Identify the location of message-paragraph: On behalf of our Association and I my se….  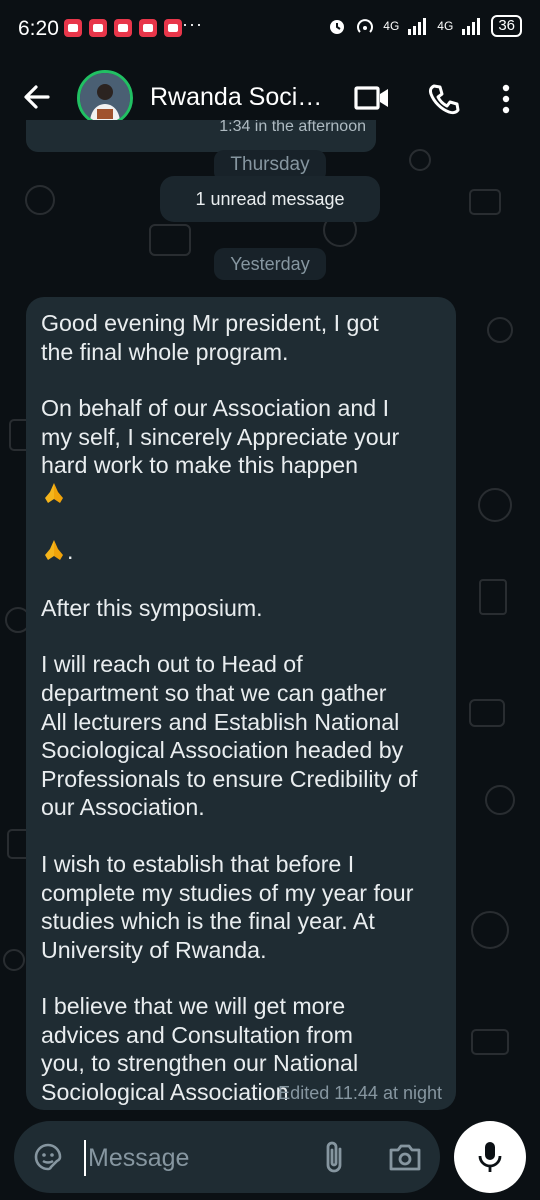
(220, 437).